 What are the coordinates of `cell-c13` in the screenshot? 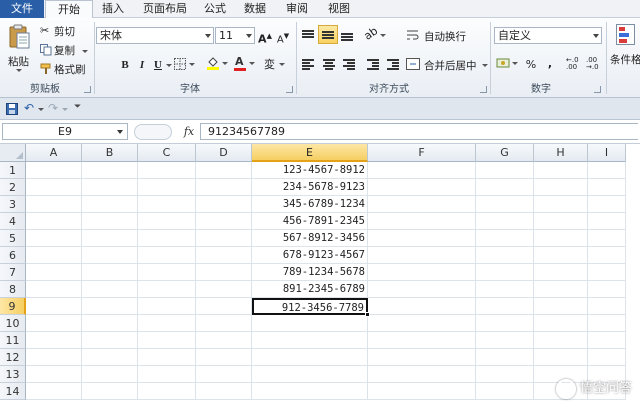 It's located at (167, 374).